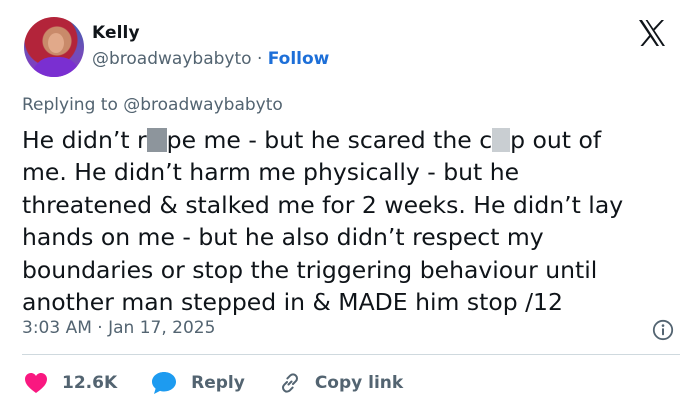  I want to click on tweet-line-1-part-a: He didn’t r, so click(84, 140).